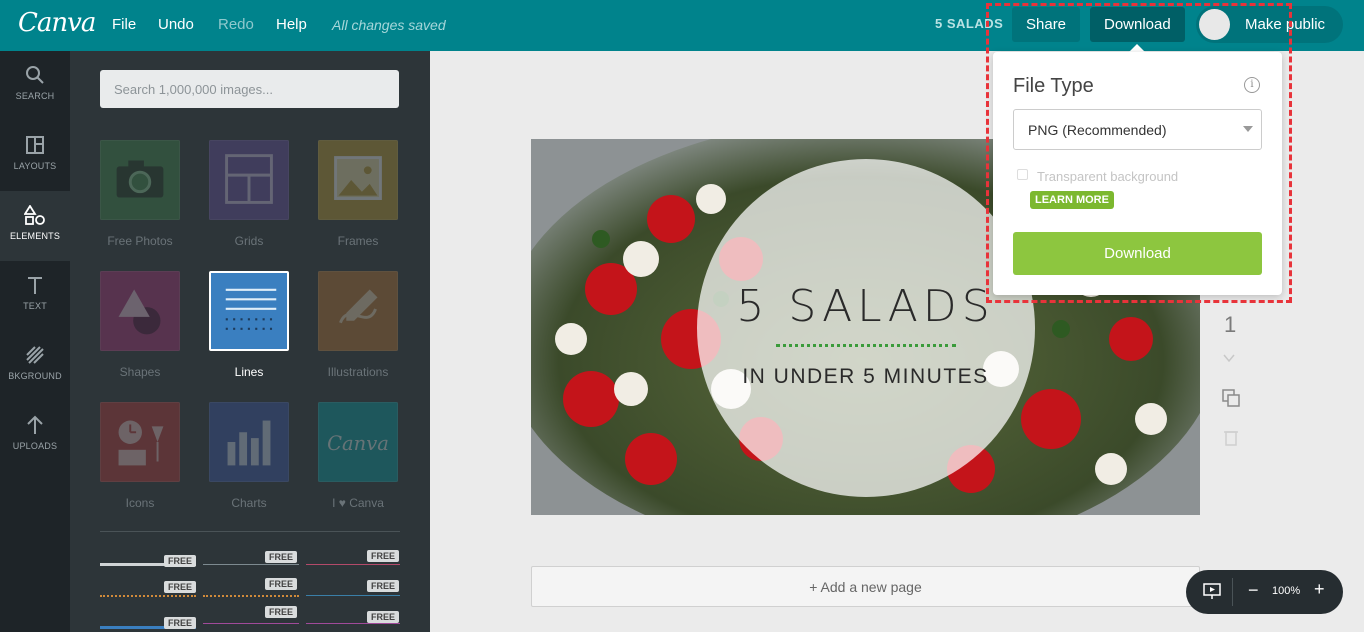 Image resolution: width=1364 pixels, height=632 pixels. I want to click on tile-free-photos, so click(140, 180).